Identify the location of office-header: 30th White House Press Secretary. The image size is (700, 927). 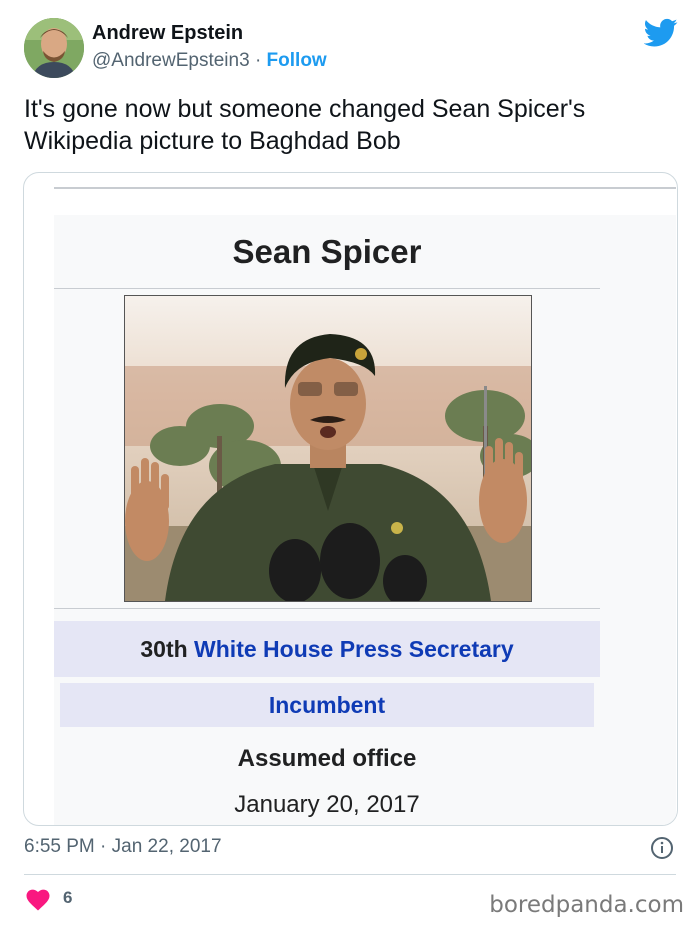
(327, 649).